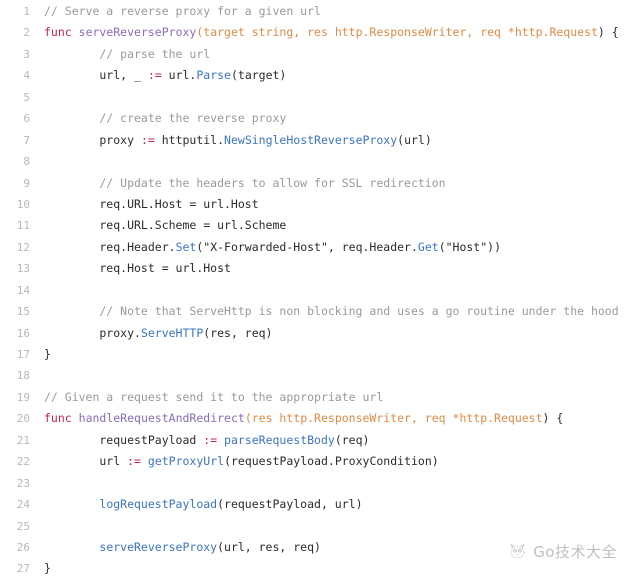 The height and width of the screenshot is (586, 631). Describe the element at coordinates (315, 354) in the screenshot. I see `code-line: 17}` at that location.